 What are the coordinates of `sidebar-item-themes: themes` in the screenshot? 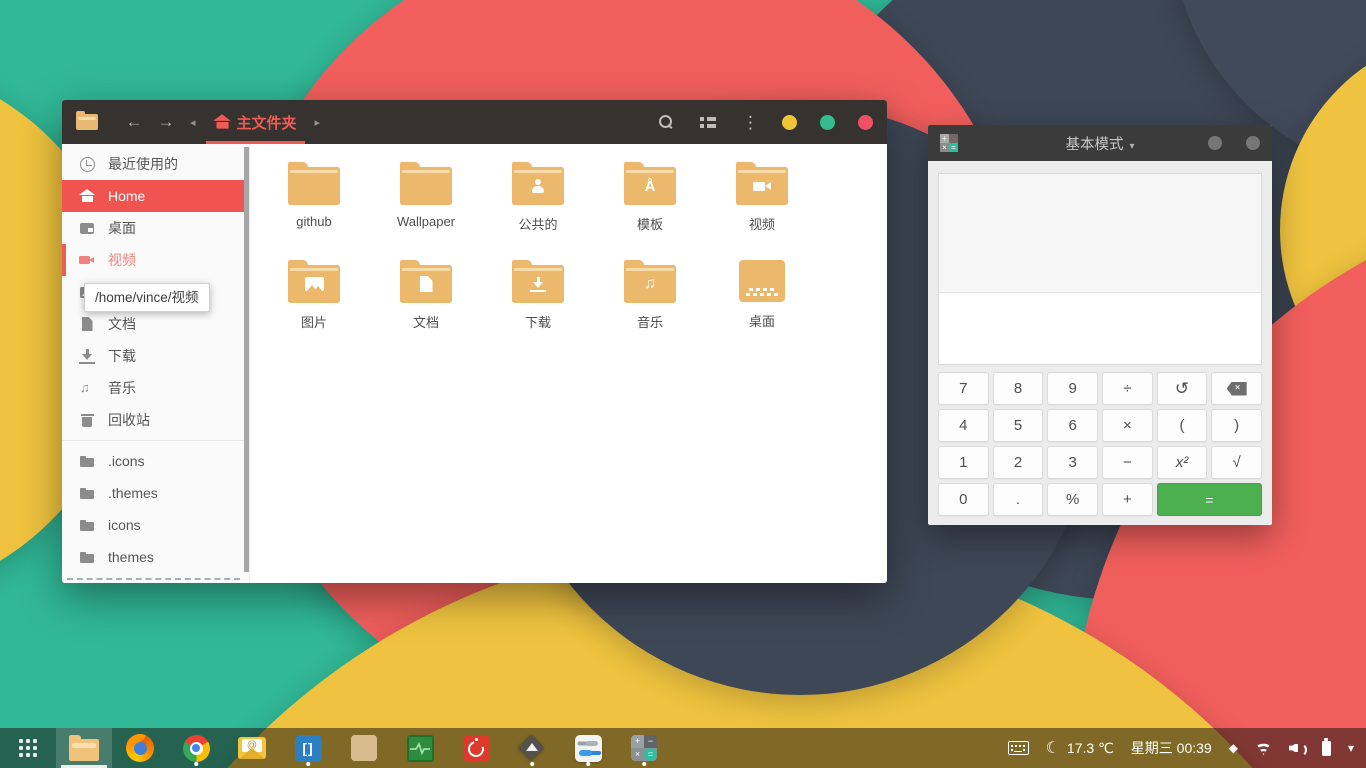 It's located at (155, 557).